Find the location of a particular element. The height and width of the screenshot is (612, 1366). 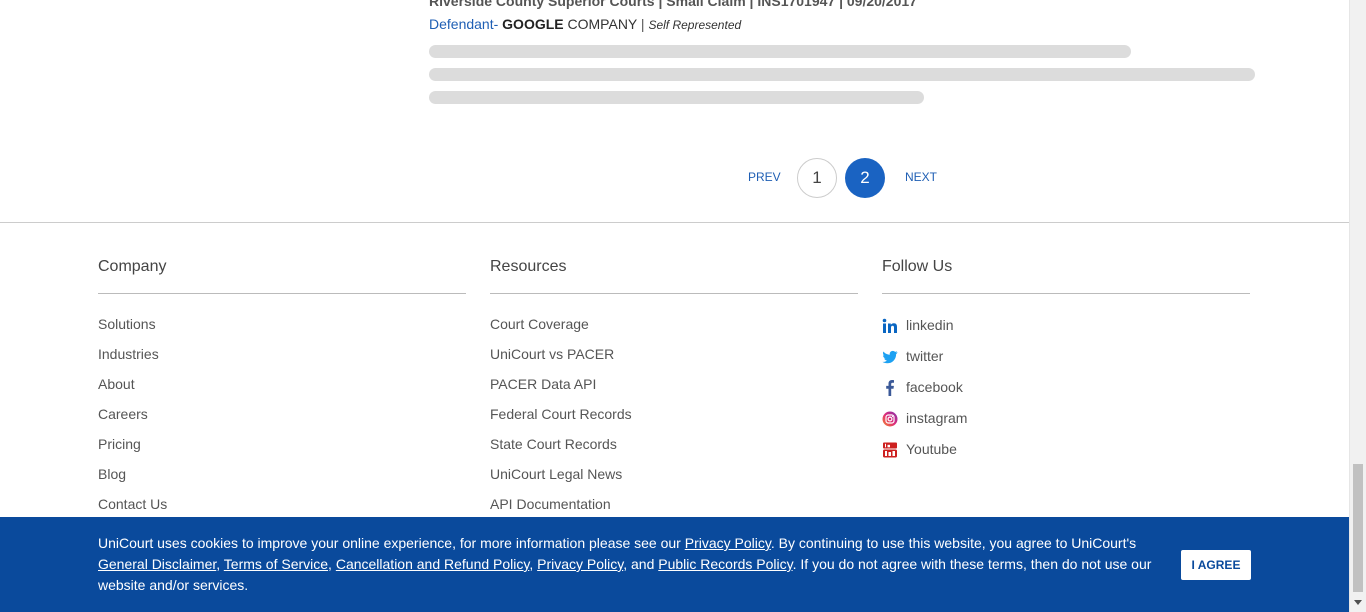

party-role: Defendant- is located at coordinates (464, 24).